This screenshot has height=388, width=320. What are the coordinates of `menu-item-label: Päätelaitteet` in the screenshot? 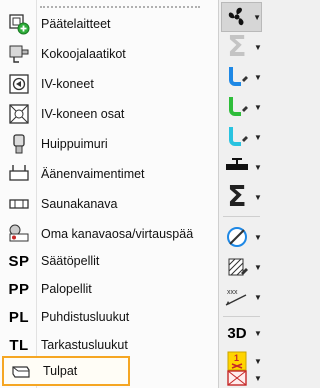 It's located at (76, 24).